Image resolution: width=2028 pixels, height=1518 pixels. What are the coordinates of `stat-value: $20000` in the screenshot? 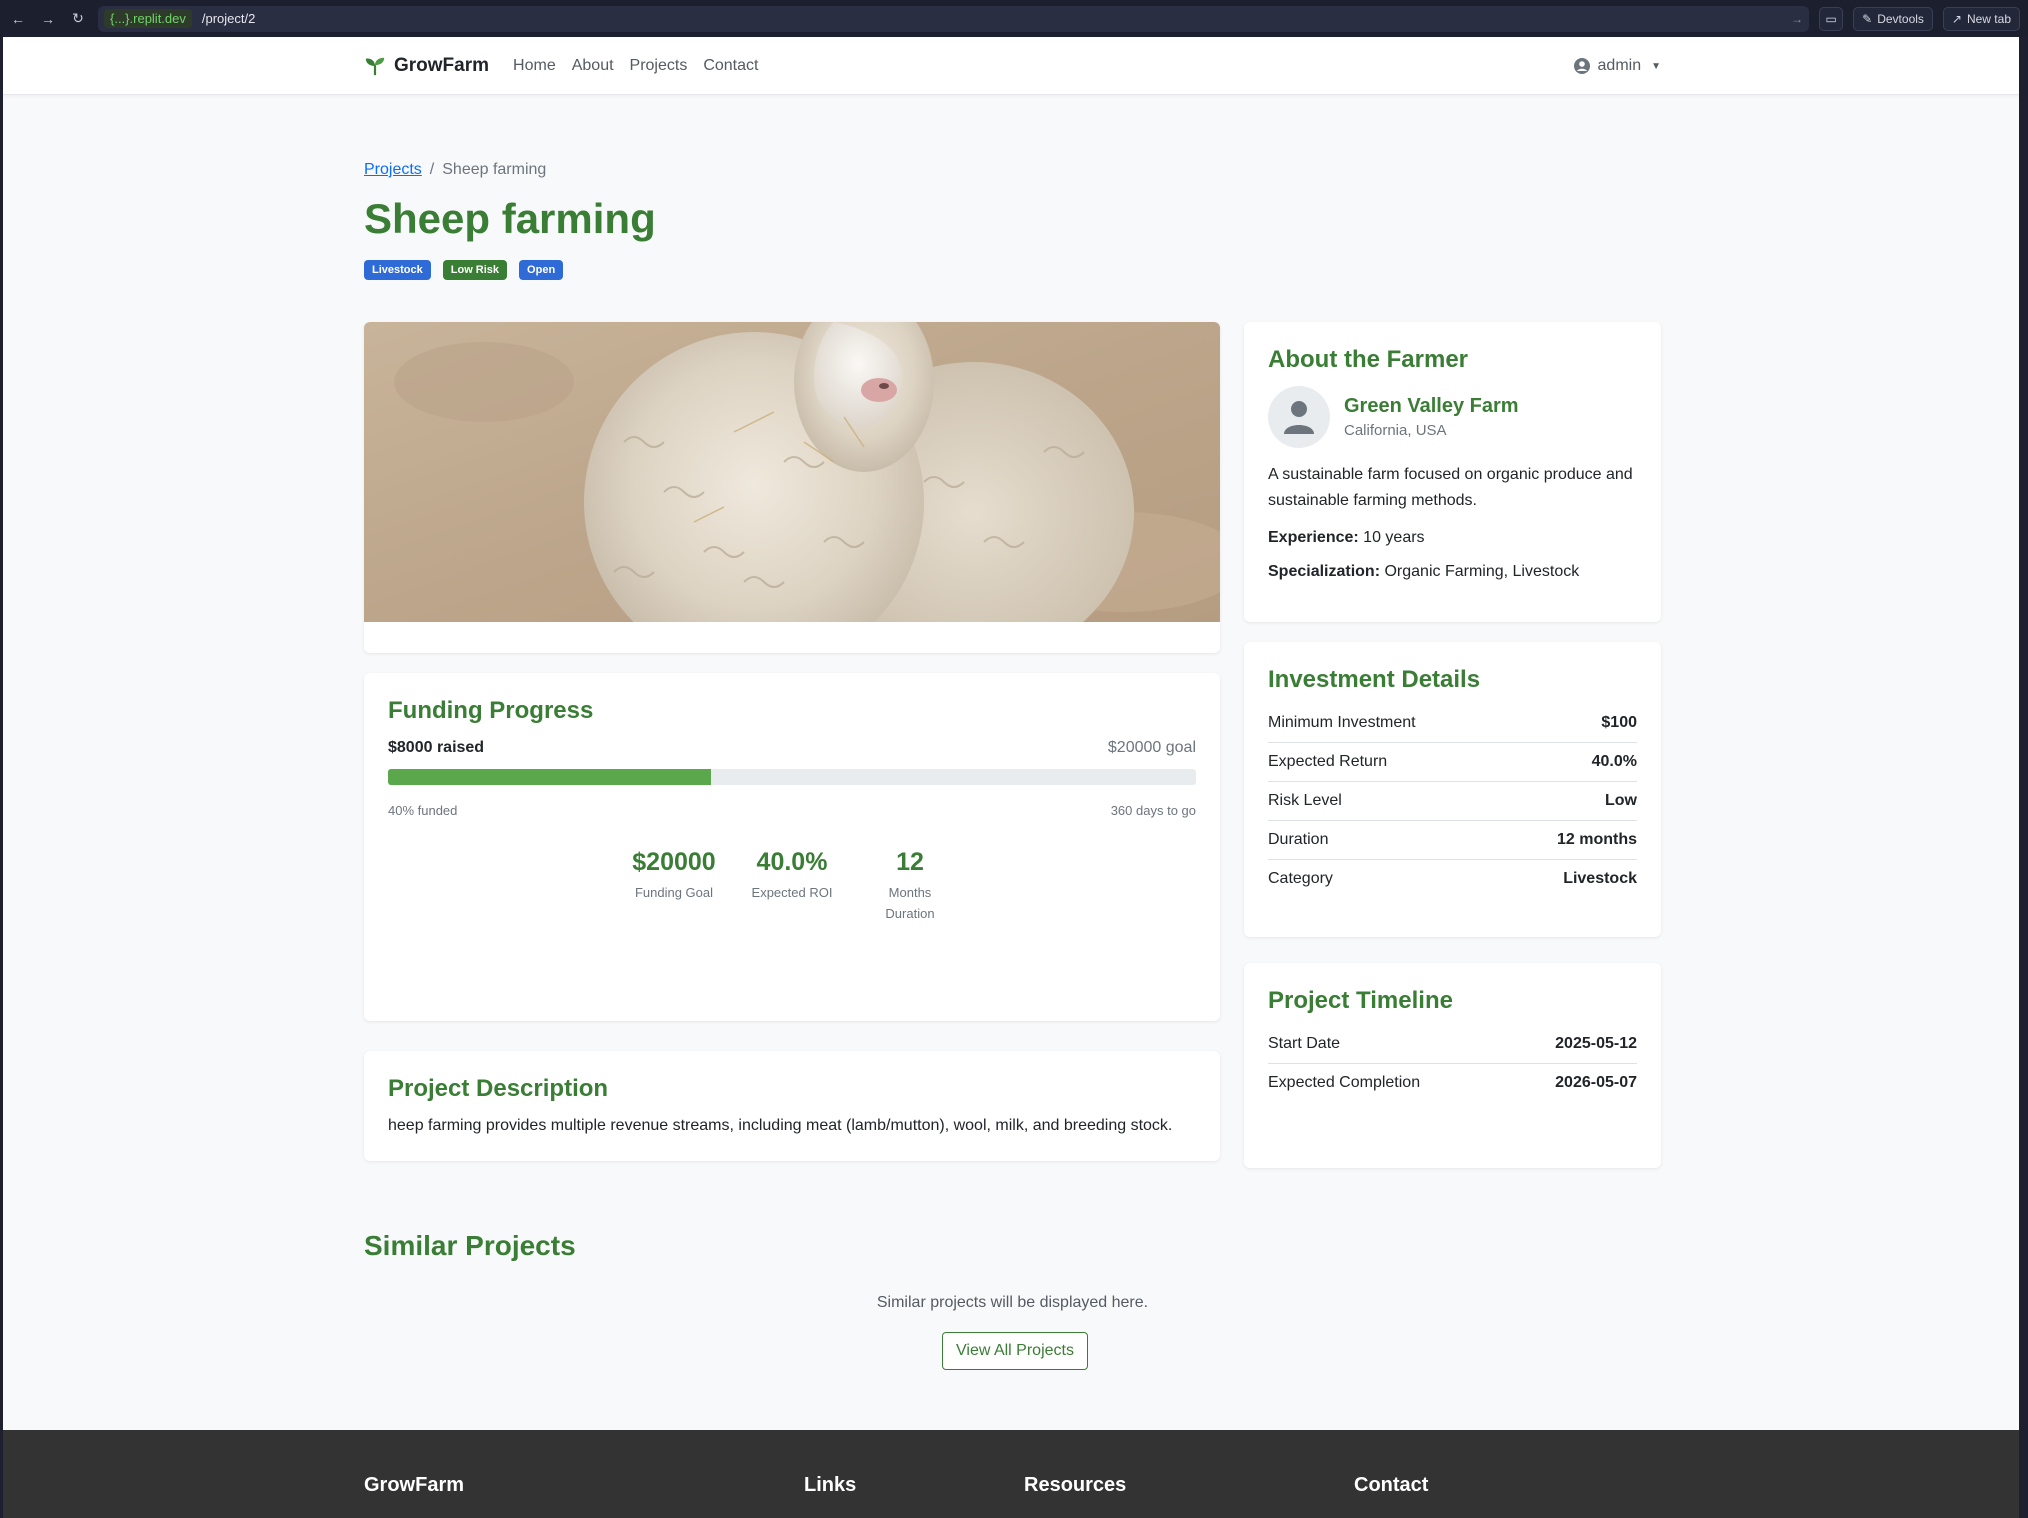 It's located at (674, 862).